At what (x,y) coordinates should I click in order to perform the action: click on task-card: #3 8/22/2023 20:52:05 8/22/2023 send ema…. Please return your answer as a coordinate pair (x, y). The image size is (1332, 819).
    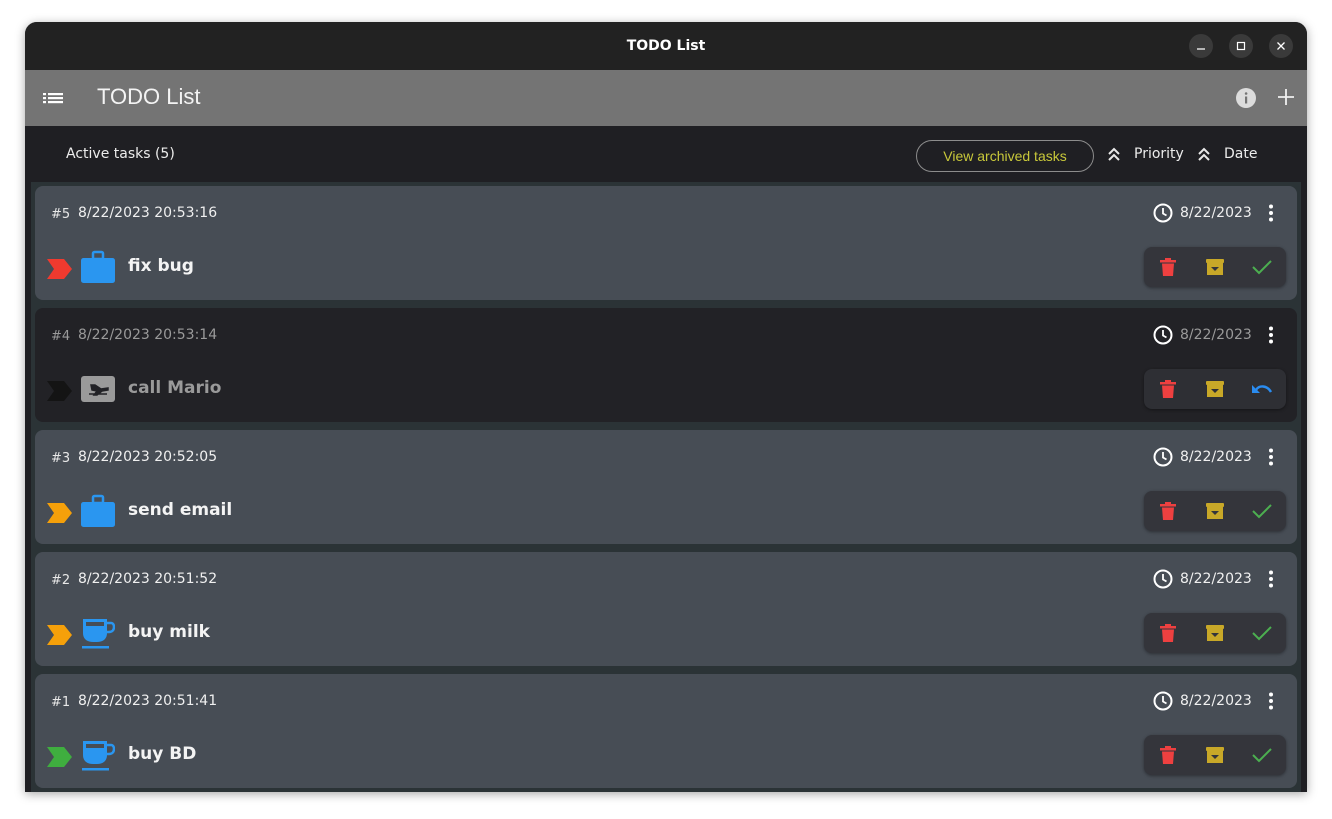
    Looking at the image, I should click on (666, 487).